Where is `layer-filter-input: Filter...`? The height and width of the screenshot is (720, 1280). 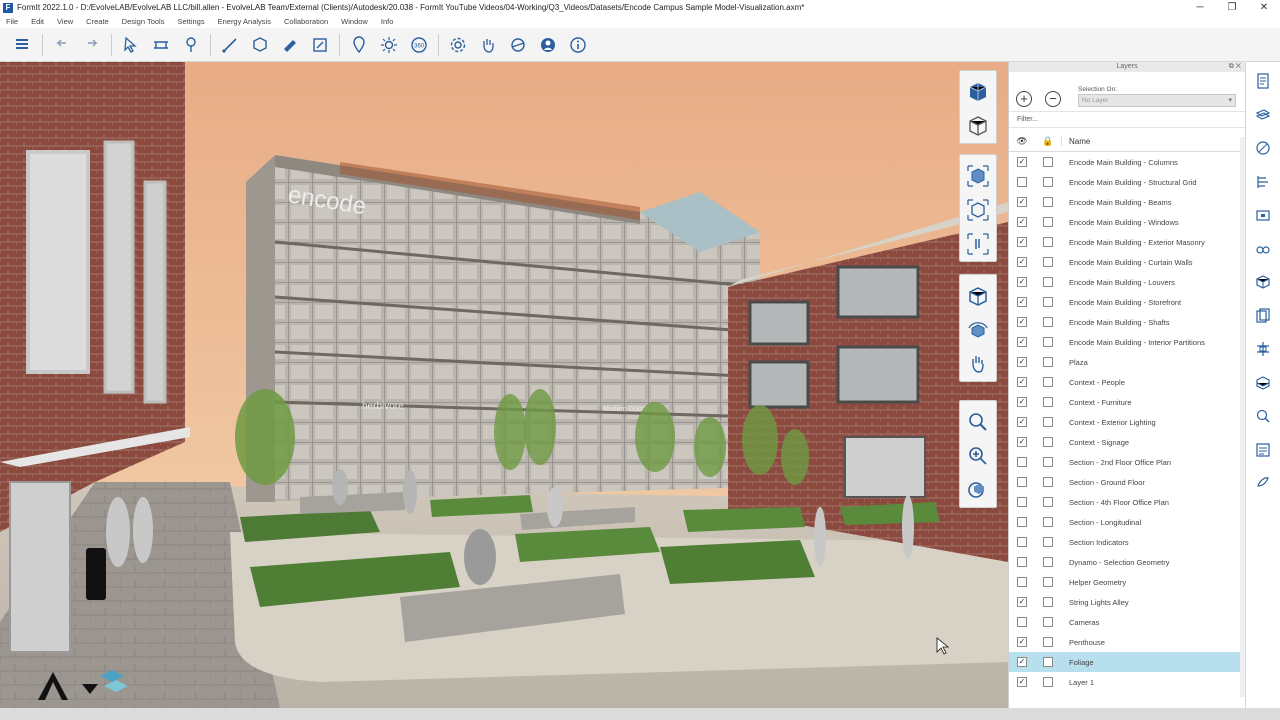 layer-filter-input: Filter... is located at coordinates (1127, 120).